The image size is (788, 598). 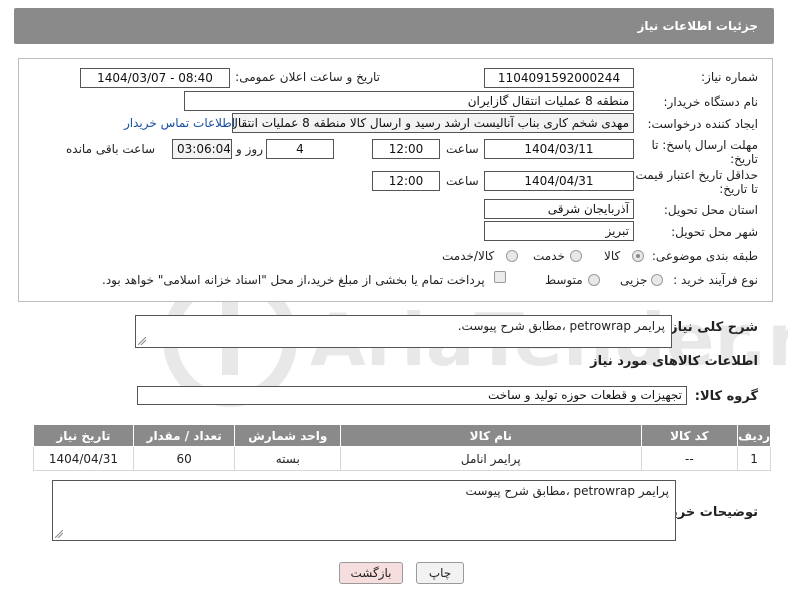 I want to click on price-validity-label: حداقل تاریخ اعتبار قیمت:, so click(x=694, y=175).